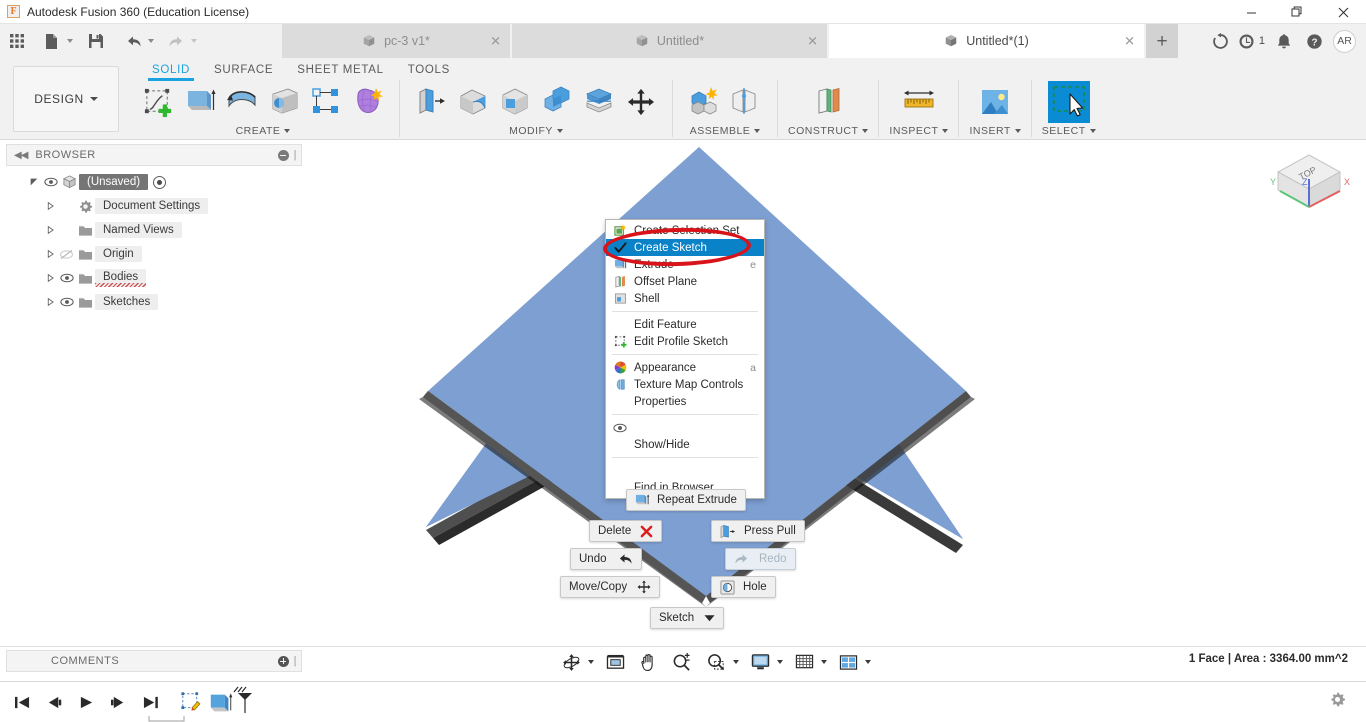  Describe the element at coordinates (743, 587) in the screenshot. I see `marking-menu-hole: Hole` at that location.